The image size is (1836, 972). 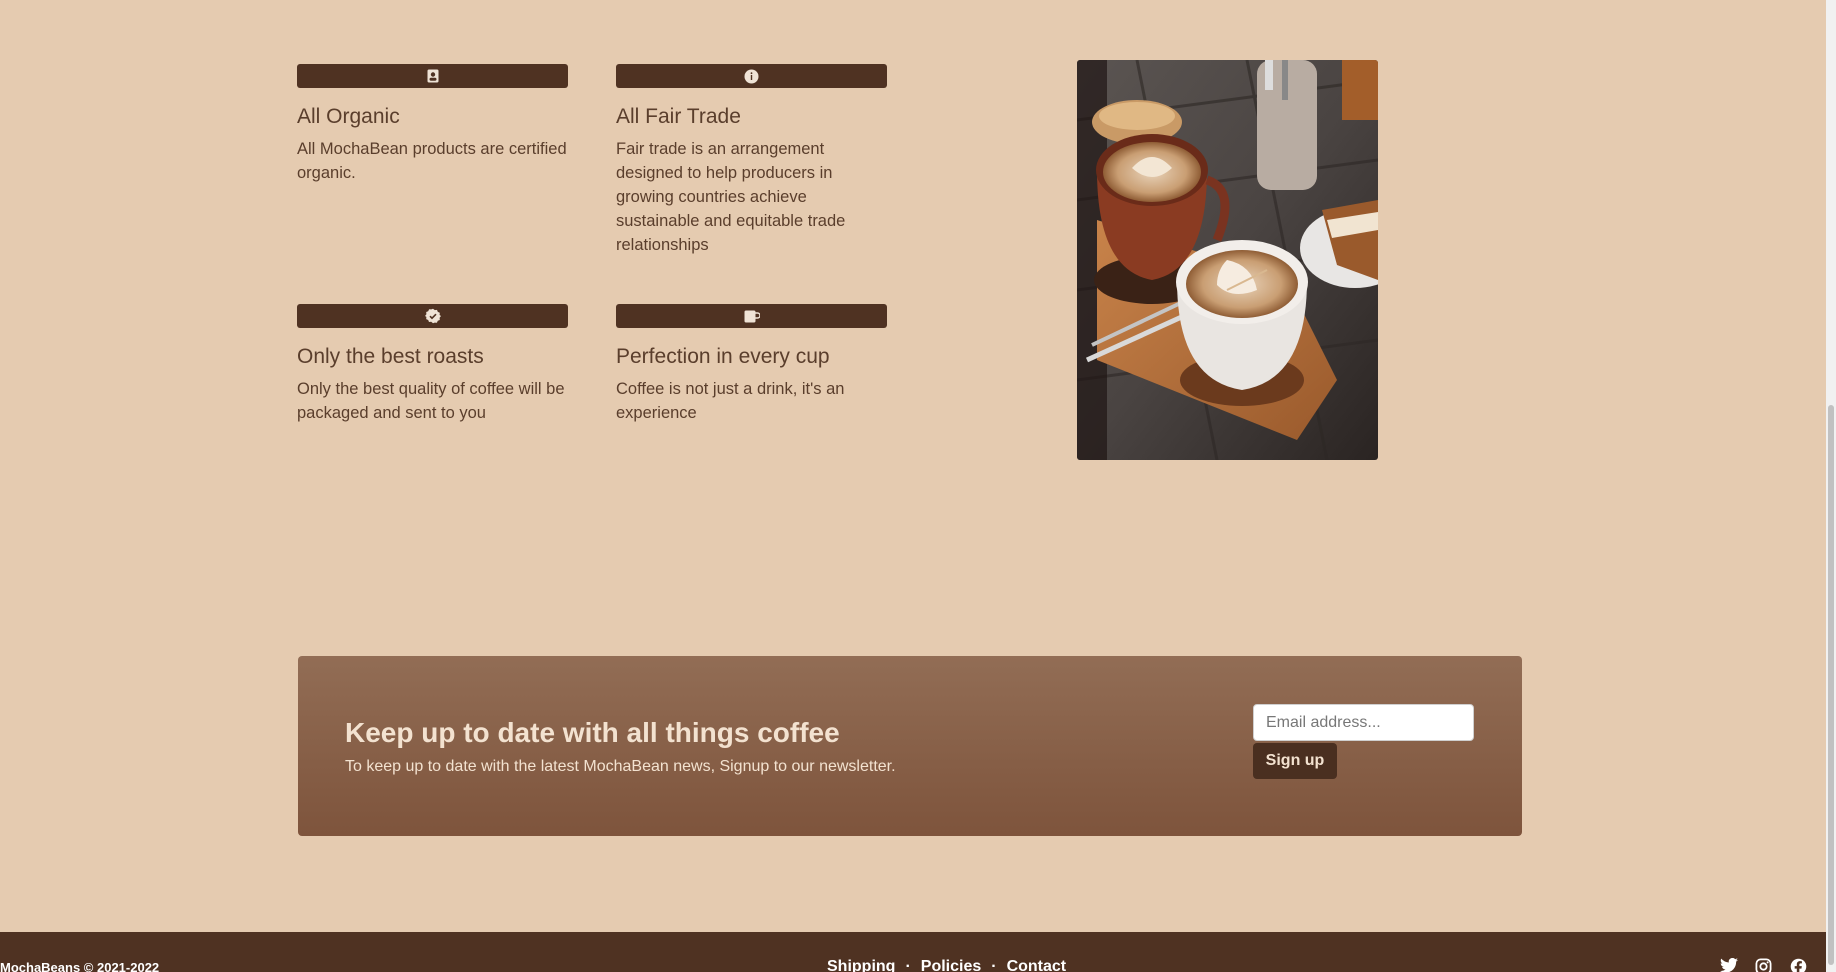 I want to click on scrollbar, so click(x=1831, y=486).